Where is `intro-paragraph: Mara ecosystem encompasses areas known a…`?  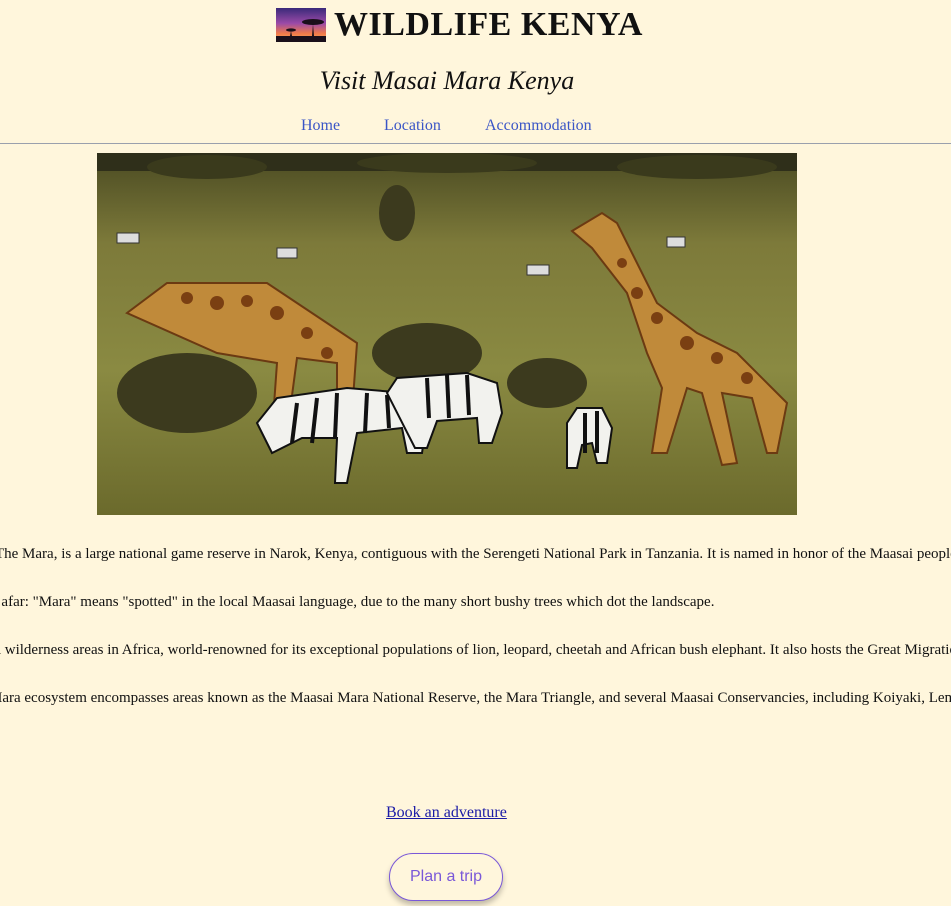 intro-paragraph: Mara ecosystem encompasses areas known a… is located at coordinates (475, 698).